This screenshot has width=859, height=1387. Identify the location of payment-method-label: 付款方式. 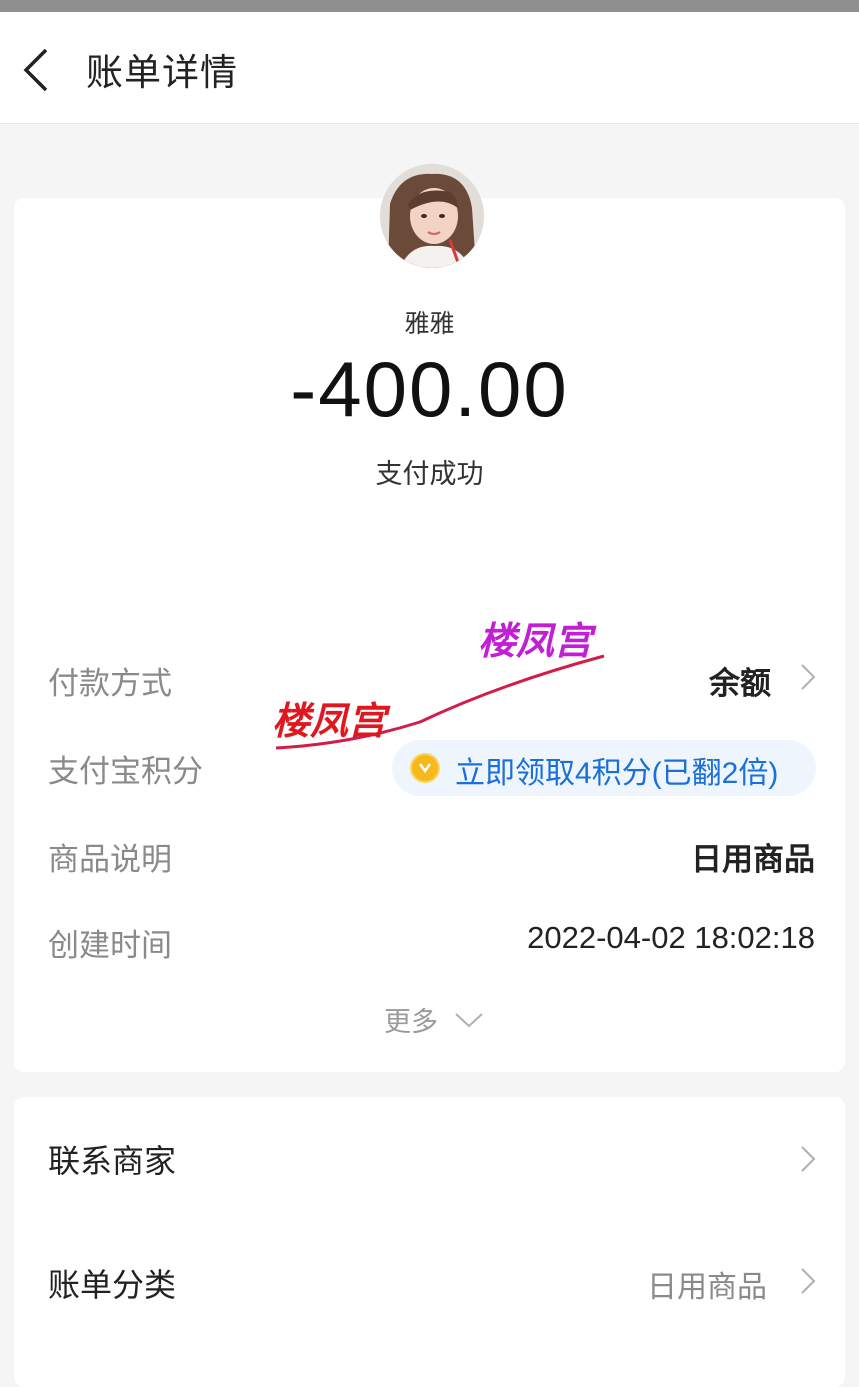
(110, 684).